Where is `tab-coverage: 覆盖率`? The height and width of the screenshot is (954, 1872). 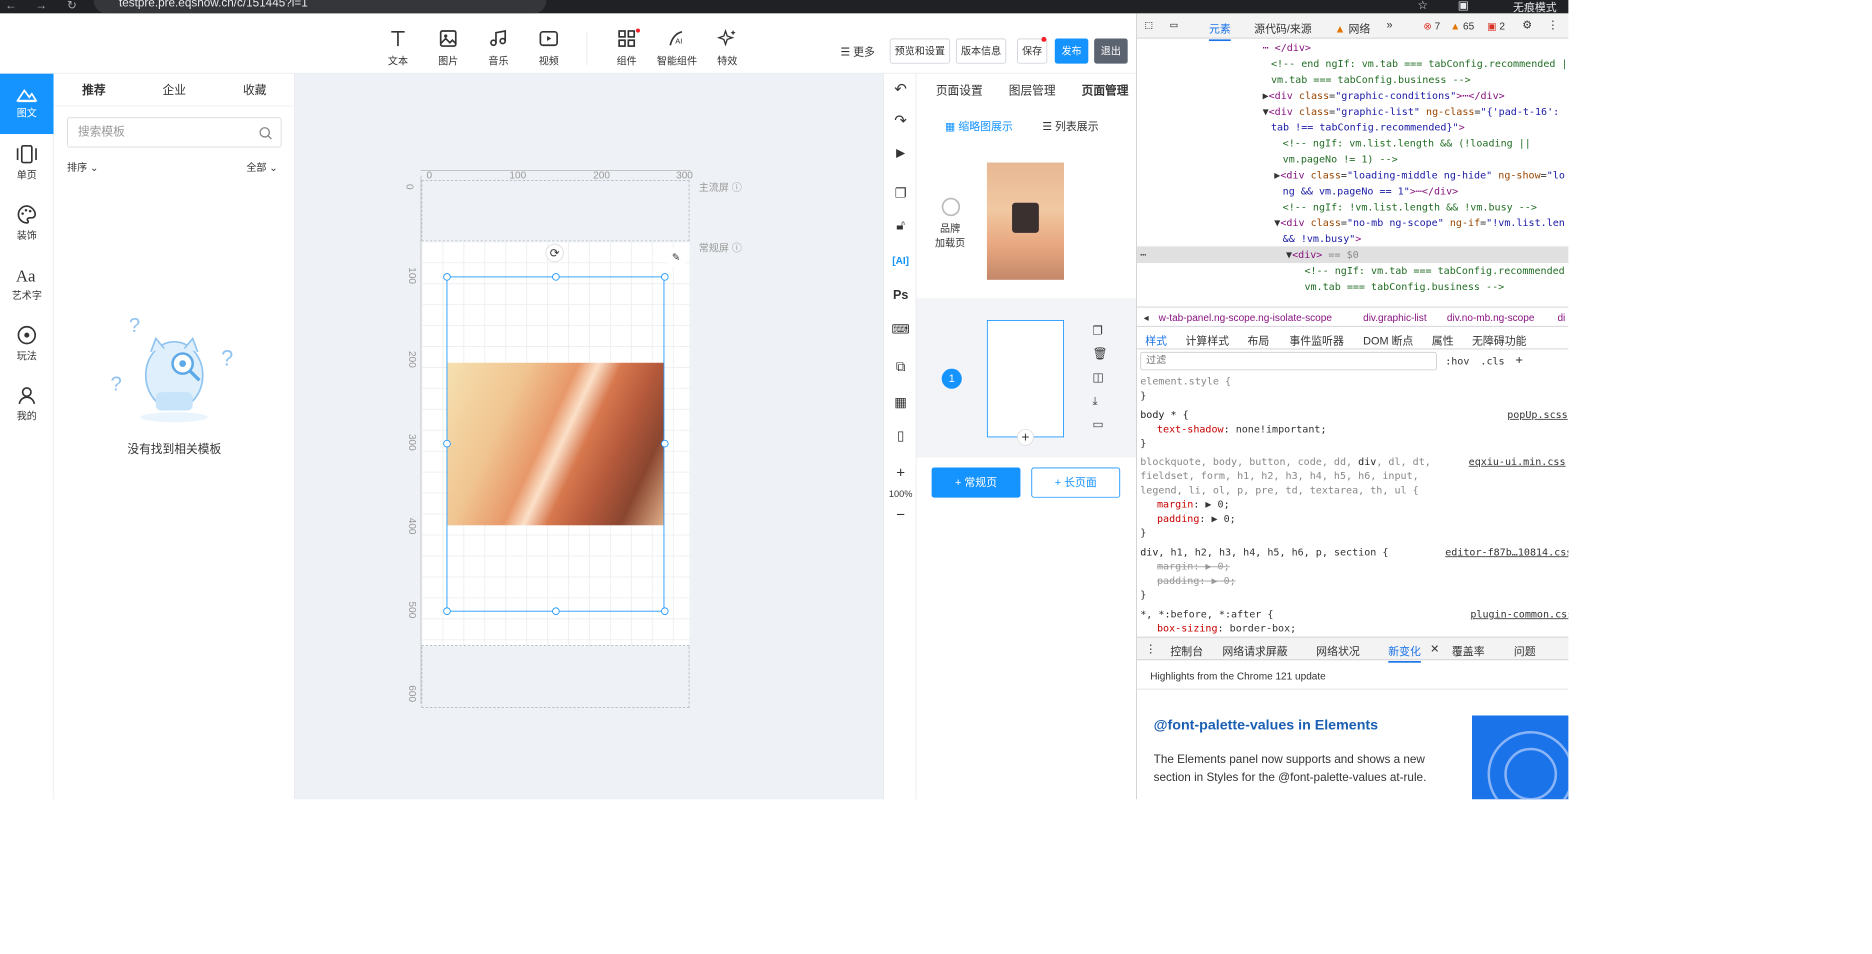
tab-coverage: 覆盖率 is located at coordinates (1468, 651).